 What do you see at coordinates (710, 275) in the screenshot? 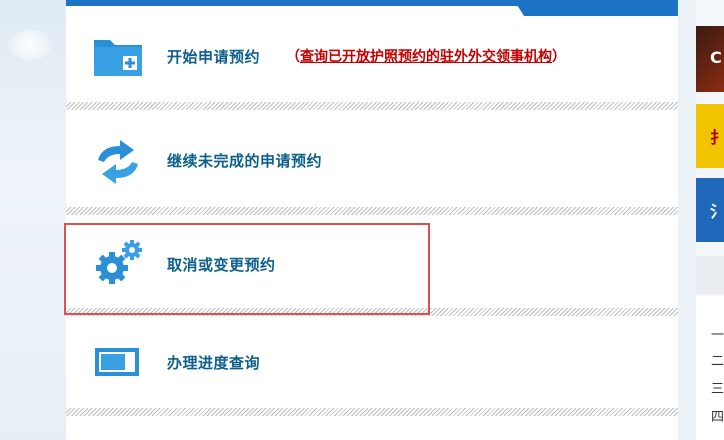
I see `side-section-header` at bounding box center [710, 275].